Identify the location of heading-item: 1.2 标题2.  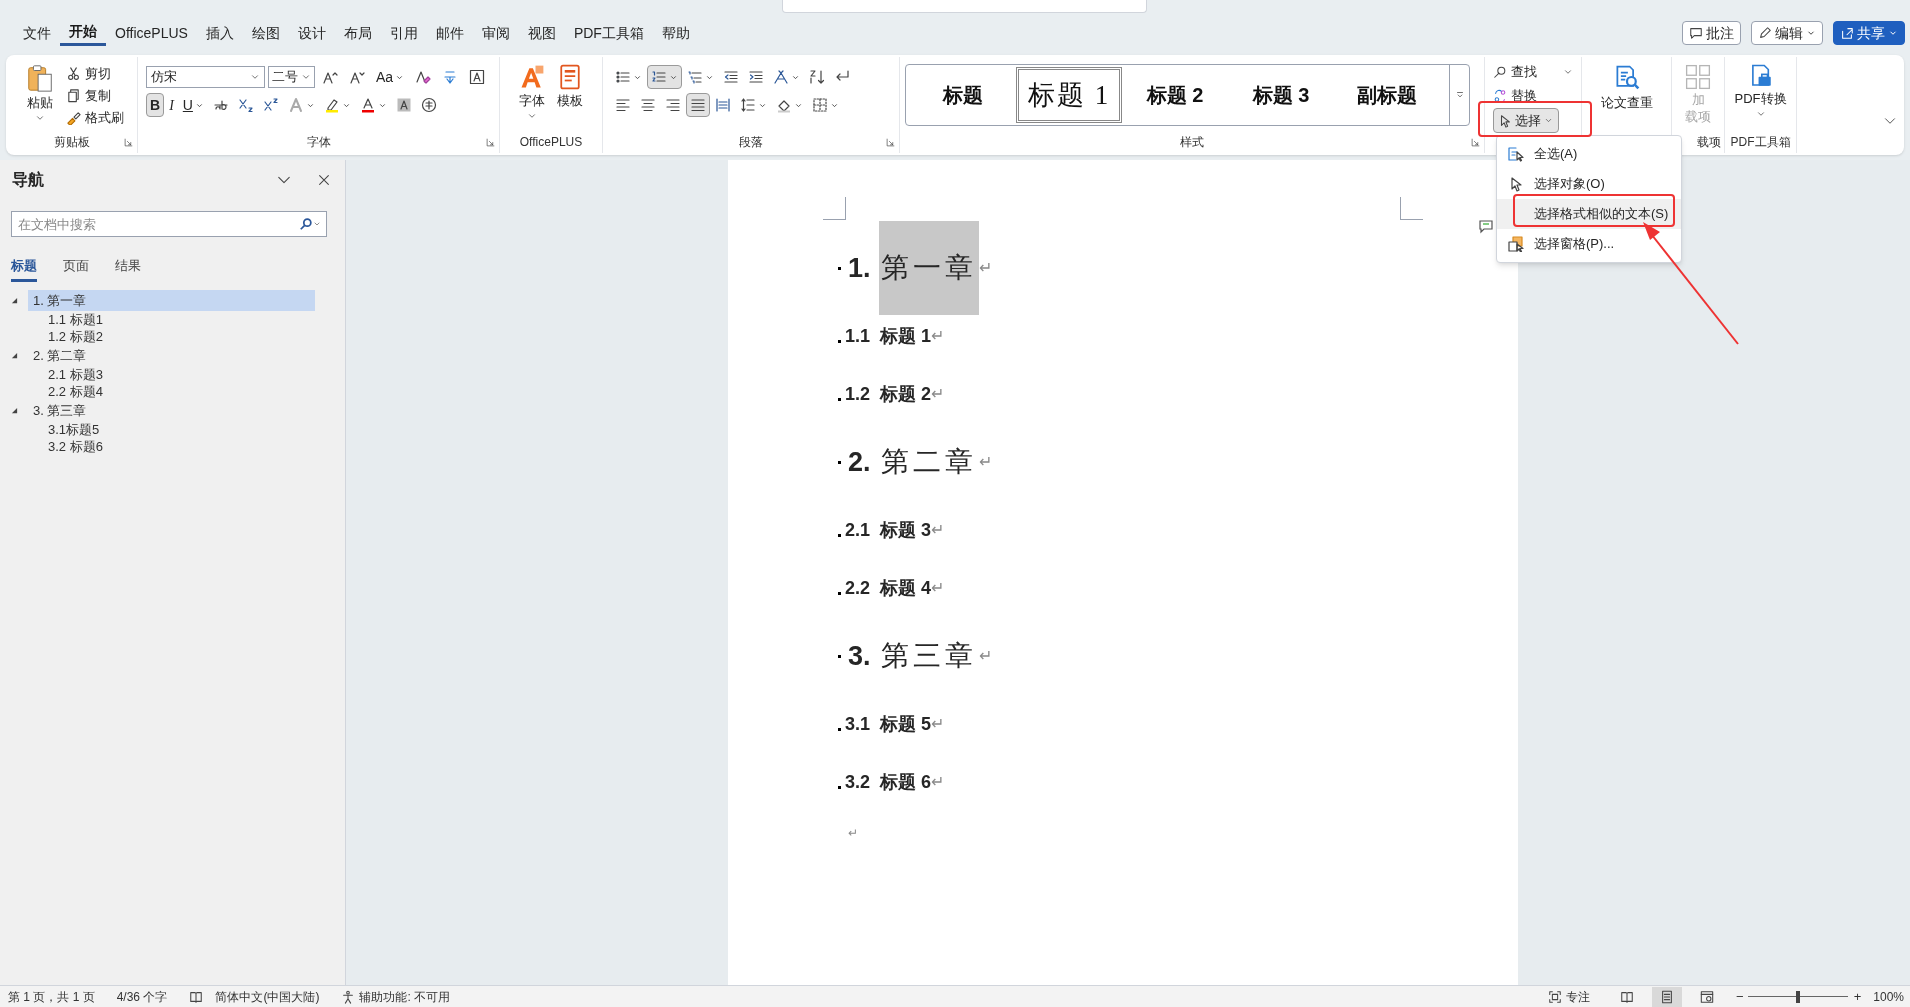
(75, 336).